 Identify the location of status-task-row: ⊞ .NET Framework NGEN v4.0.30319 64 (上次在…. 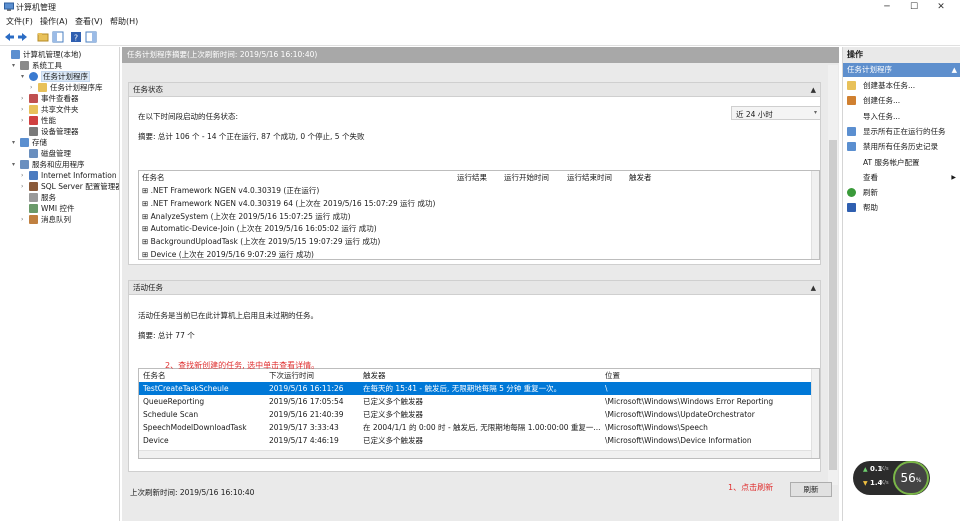
(288, 203).